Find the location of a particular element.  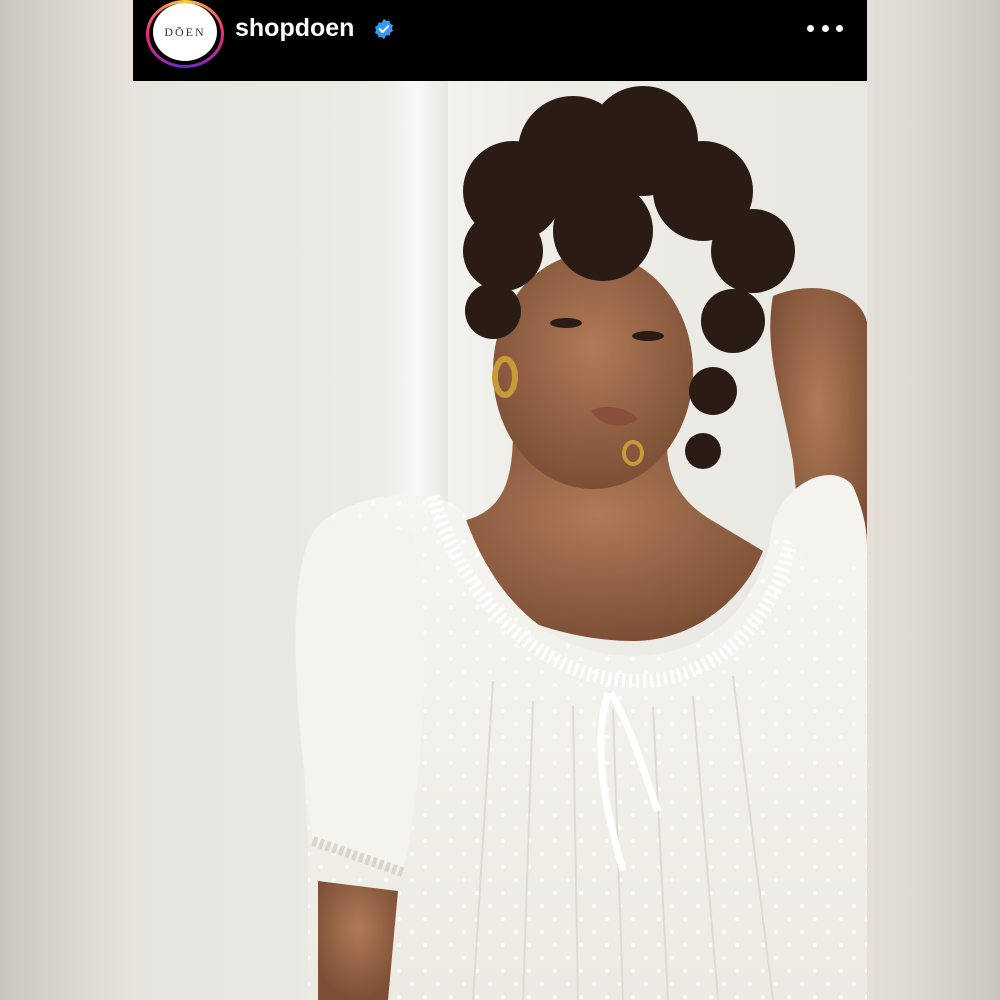

avatar: DŌEN is located at coordinates (185, 32).